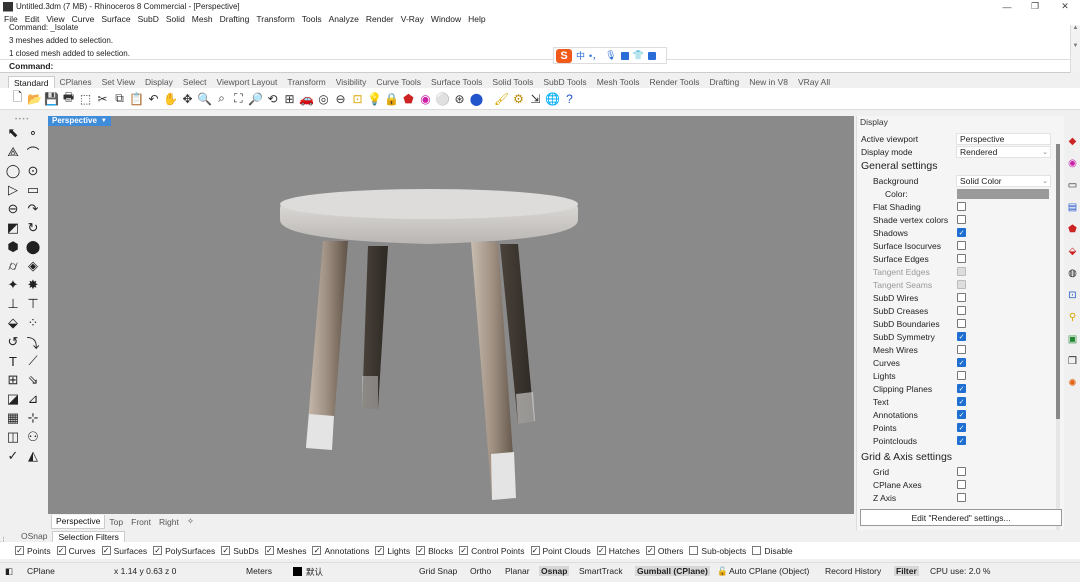 The height and width of the screenshot is (582, 1080). Describe the element at coordinates (247, 82) in the screenshot. I see `tab-viewport-layout: Viewport Layout` at that location.